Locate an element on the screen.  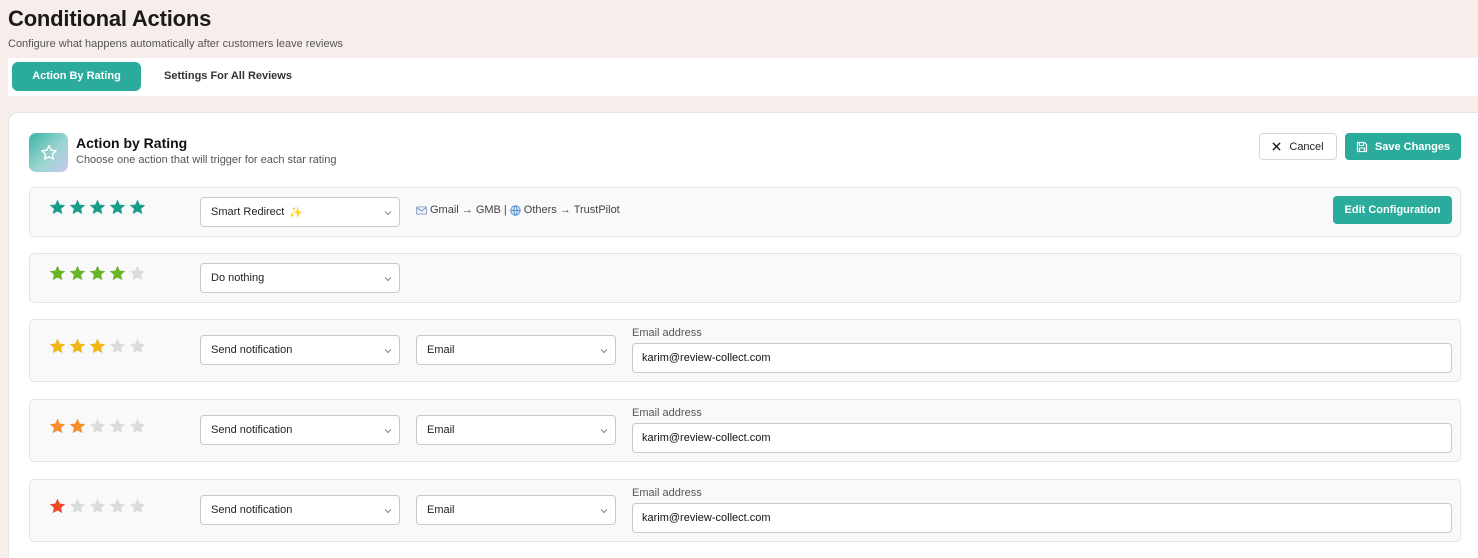
channel-select-1: Email is located at coordinates (516, 510).